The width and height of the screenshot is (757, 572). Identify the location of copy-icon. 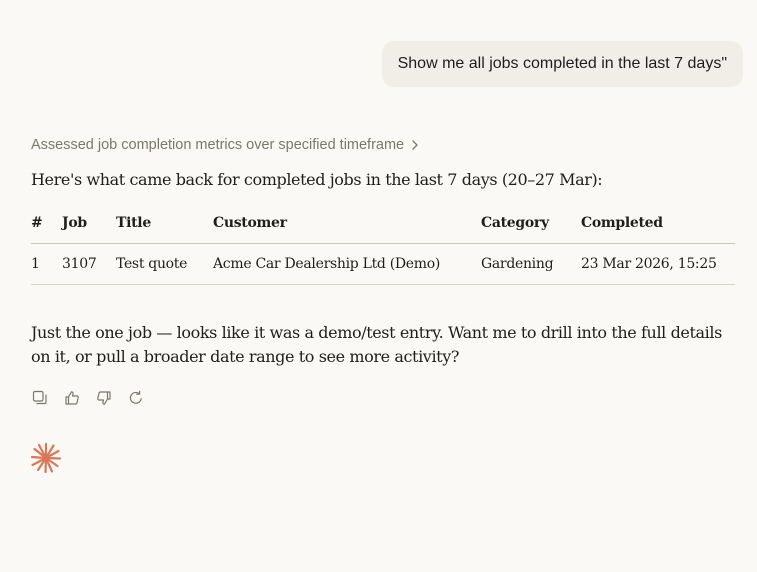
(39, 397).